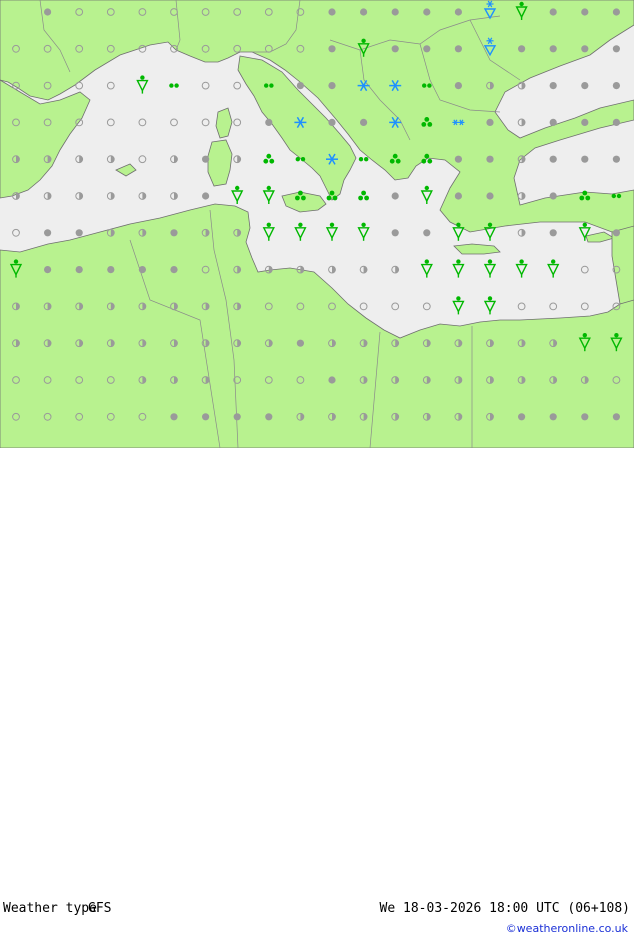  I want to click on model-label: GFS, so click(100, 908).